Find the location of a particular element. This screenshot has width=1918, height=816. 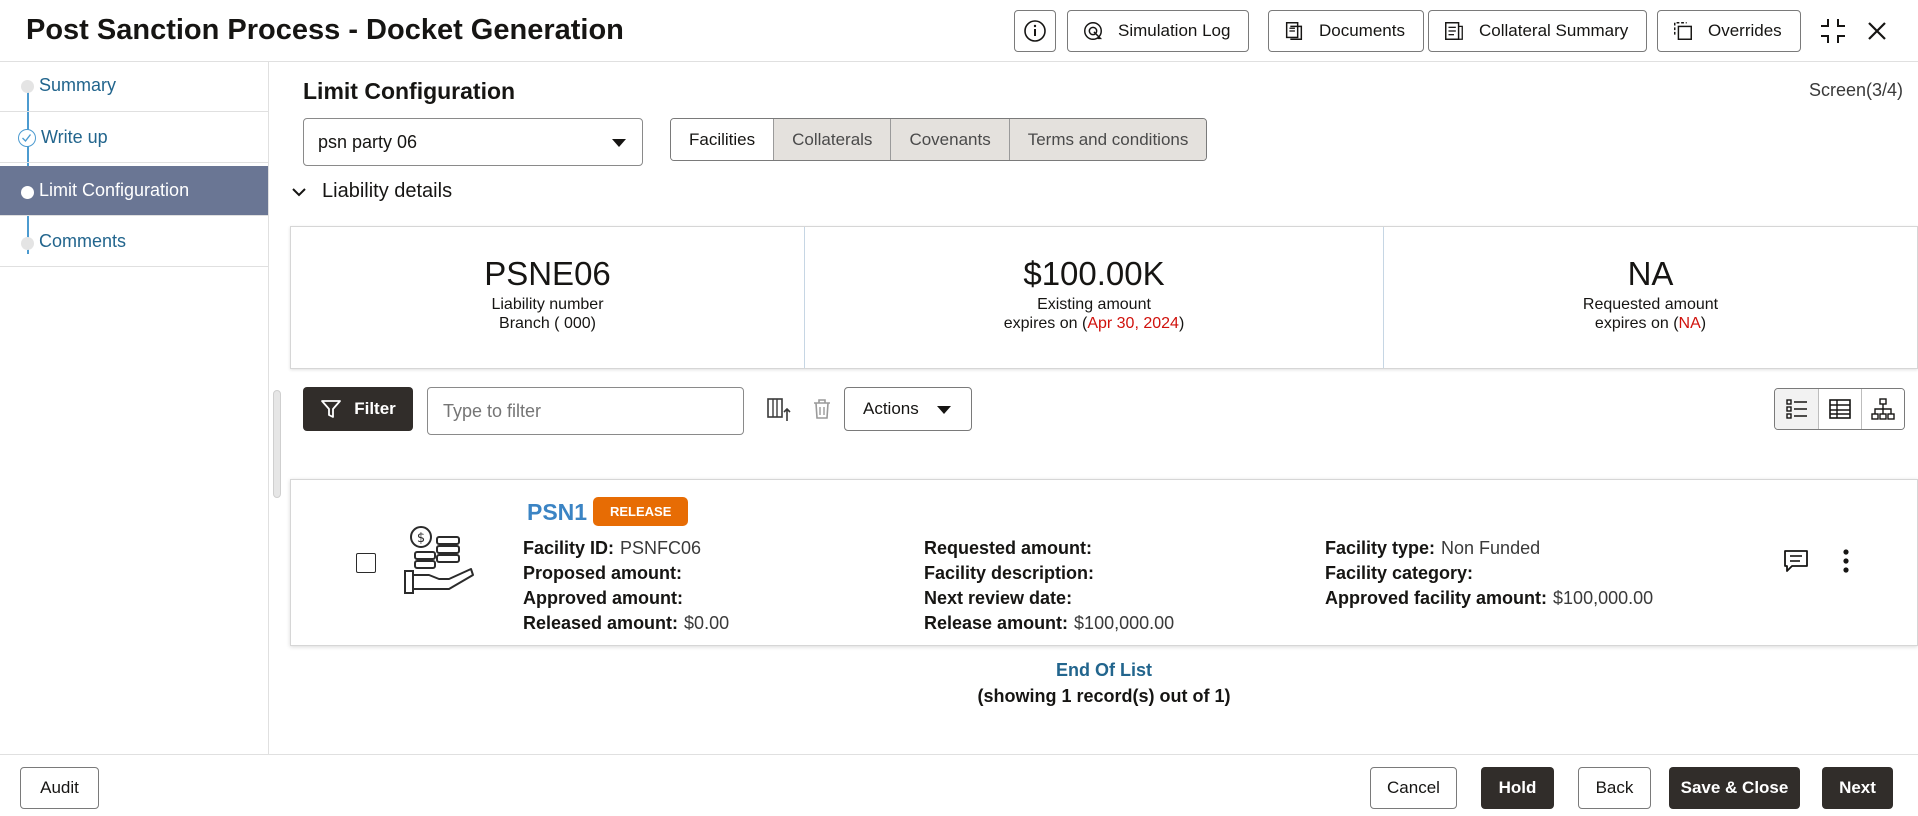

actions-label: Actions is located at coordinates (891, 408).